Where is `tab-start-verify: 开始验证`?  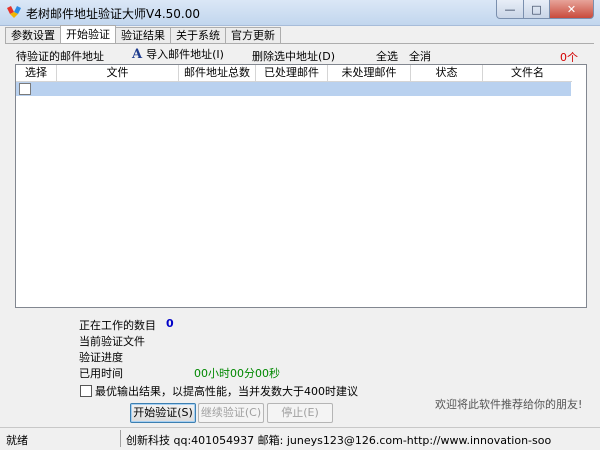
tab-start-verify: 开始验证 is located at coordinates (88, 34).